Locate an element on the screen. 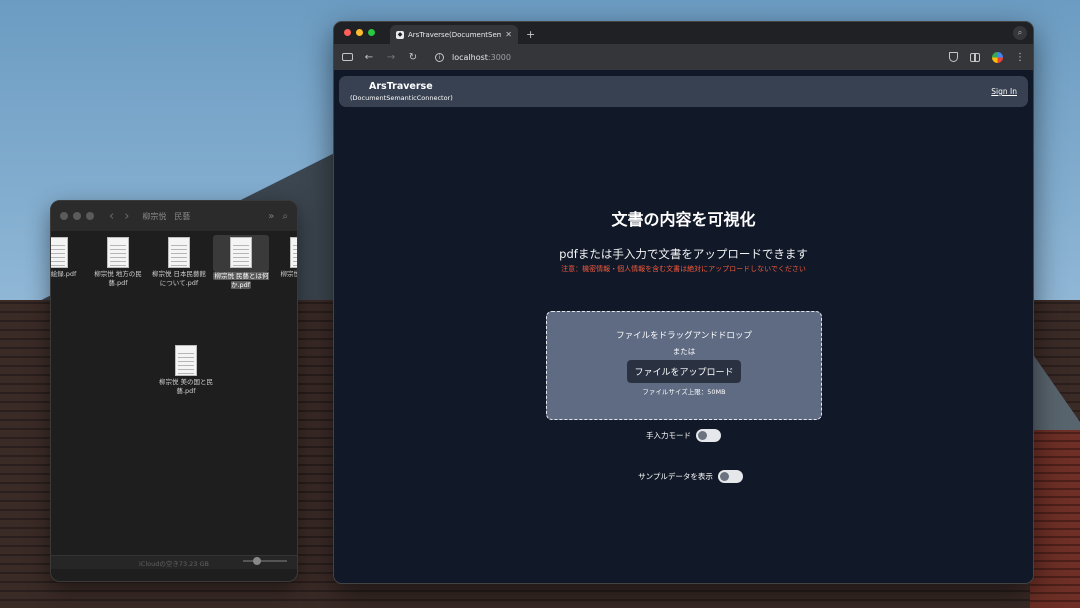  page-subtitle: pdfまたは手入力で文書をアップロードできます is located at coordinates (683, 254).